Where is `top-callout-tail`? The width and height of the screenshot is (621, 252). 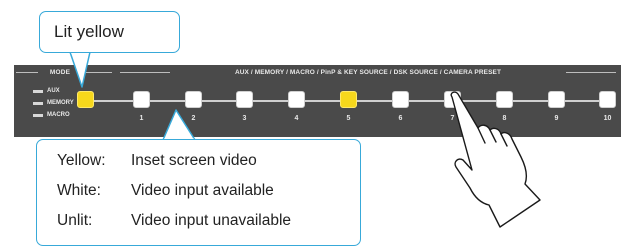
top-callout-tail is located at coordinates (80, 69).